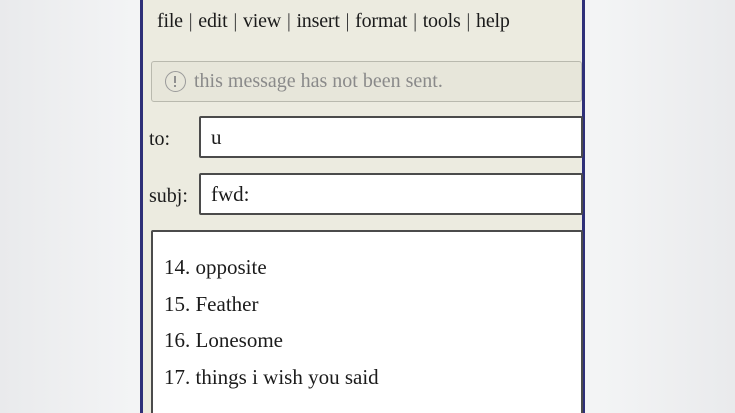 The image size is (735, 413). Describe the element at coordinates (175, 81) in the screenshot. I see `info-icon` at that location.